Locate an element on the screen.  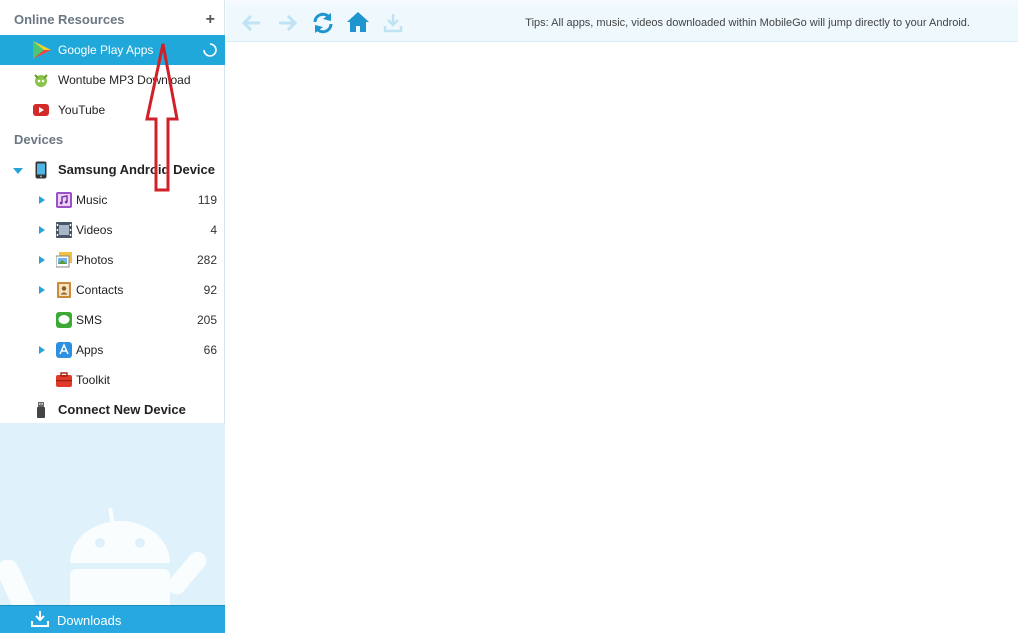
sidebar-item-label: SMS is located at coordinates (89, 320).